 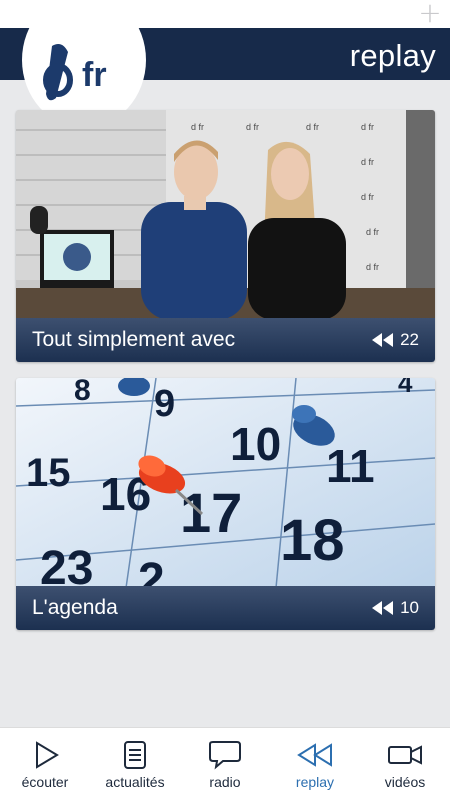 I want to click on page-title: replay, so click(x=392, y=55).